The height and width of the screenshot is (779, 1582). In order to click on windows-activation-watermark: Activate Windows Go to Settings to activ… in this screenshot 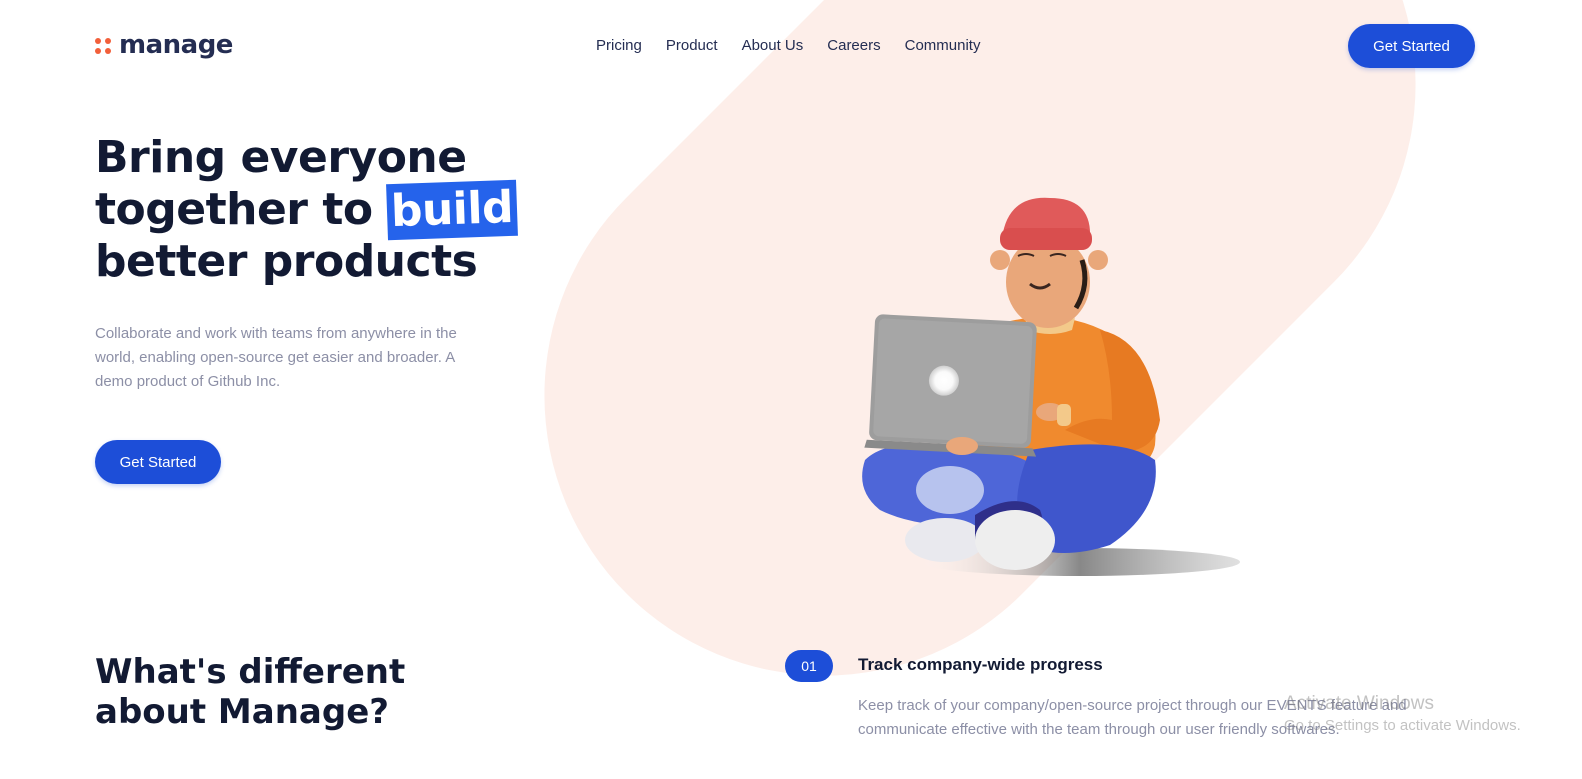, I will do `click(1402, 715)`.